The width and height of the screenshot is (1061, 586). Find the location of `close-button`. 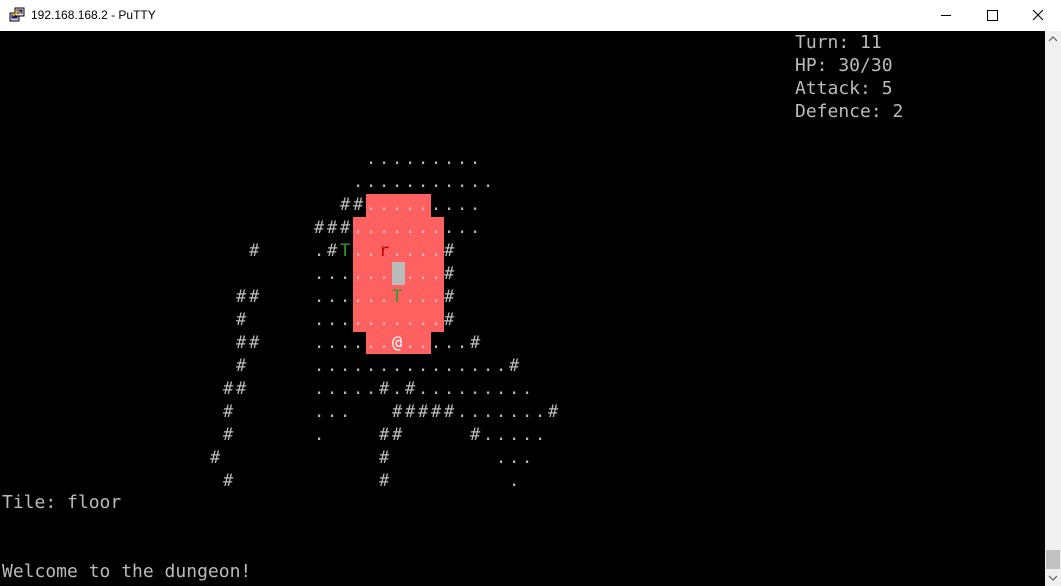

close-button is located at coordinates (1038, 15).